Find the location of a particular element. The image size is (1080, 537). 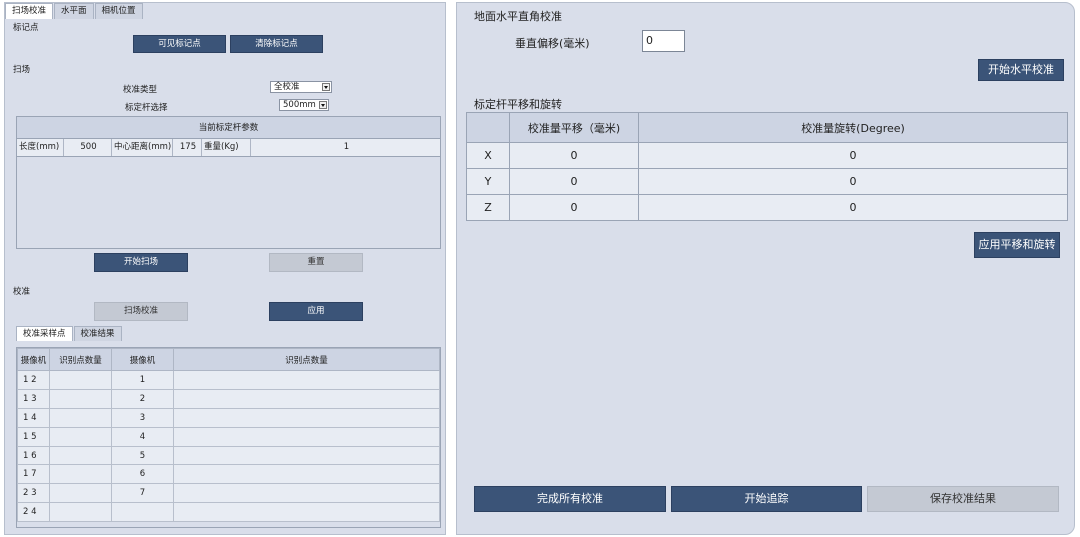

tab-horizontal-plane: 水平面 is located at coordinates (74, 11).